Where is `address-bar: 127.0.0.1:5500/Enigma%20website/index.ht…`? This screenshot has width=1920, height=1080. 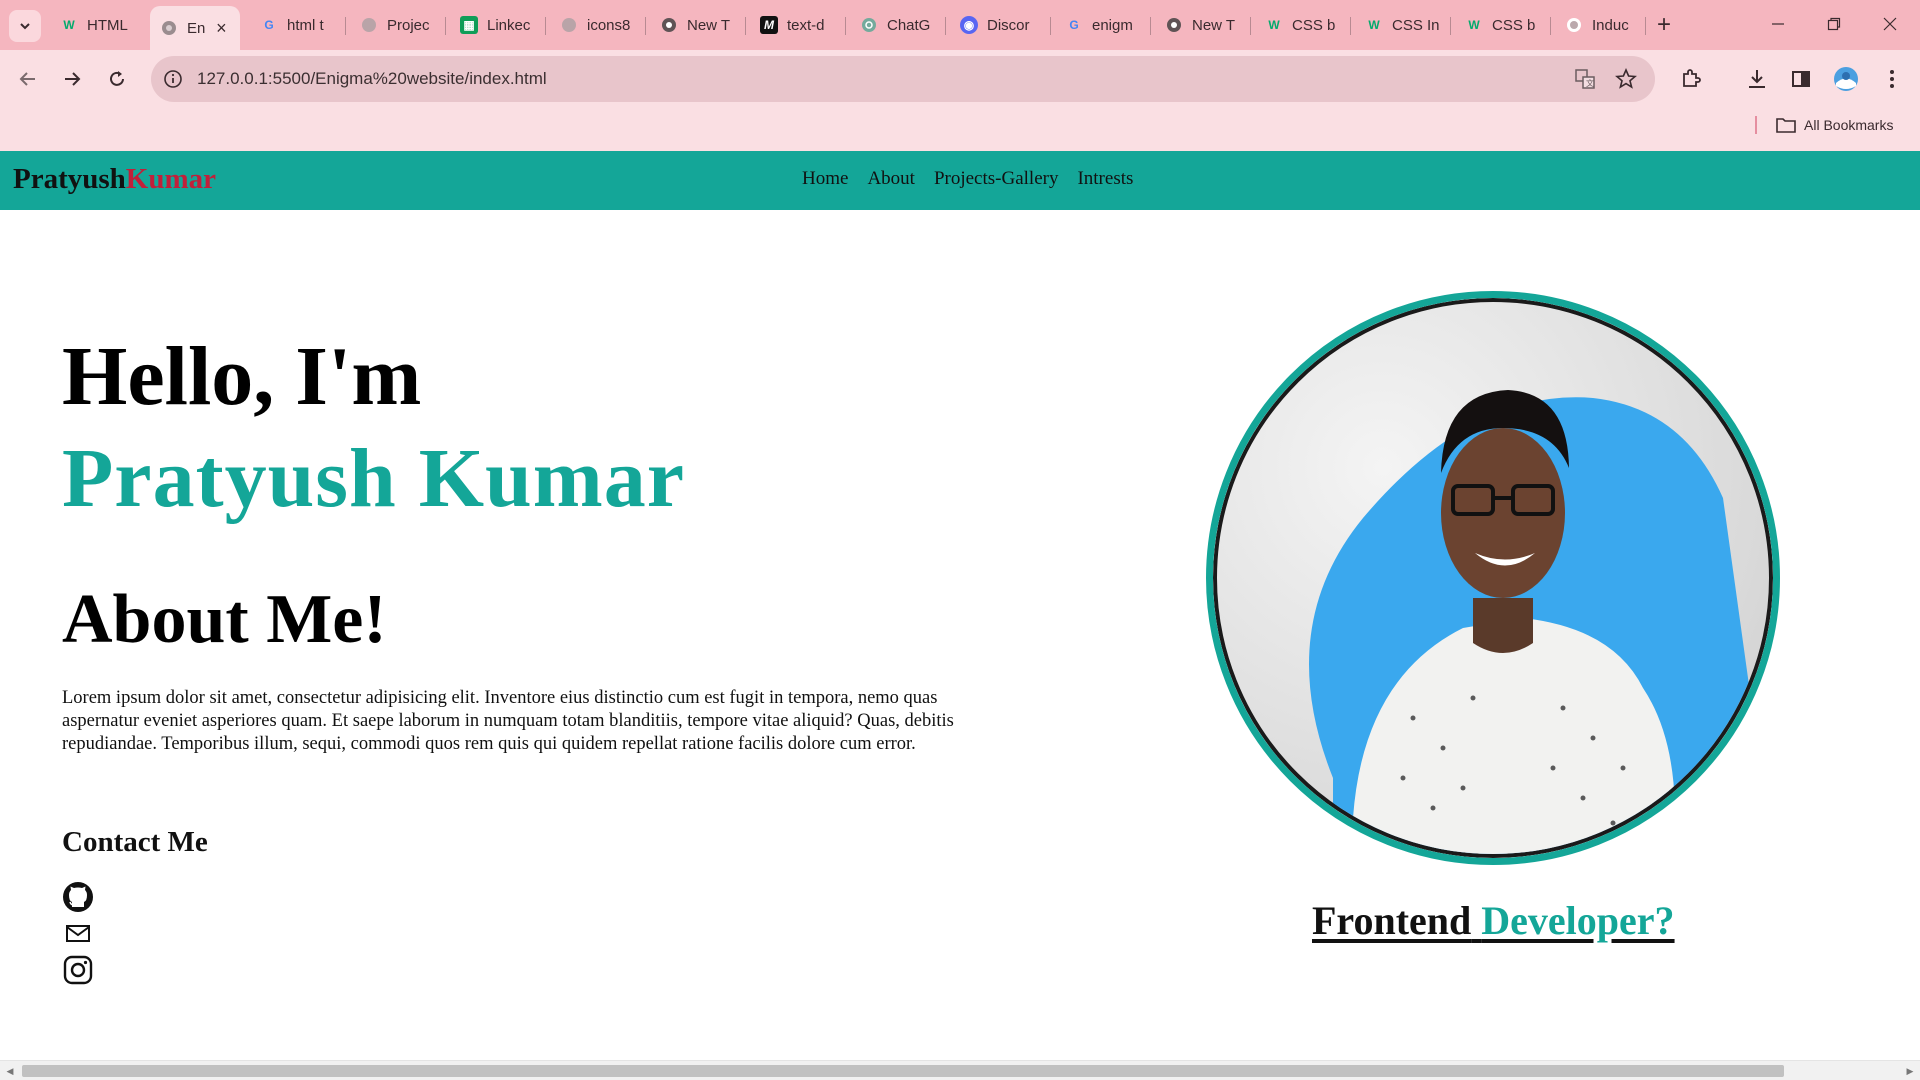
address-bar: 127.0.0.1:5500/Enigma%20website/index.ht… is located at coordinates (903, 79).